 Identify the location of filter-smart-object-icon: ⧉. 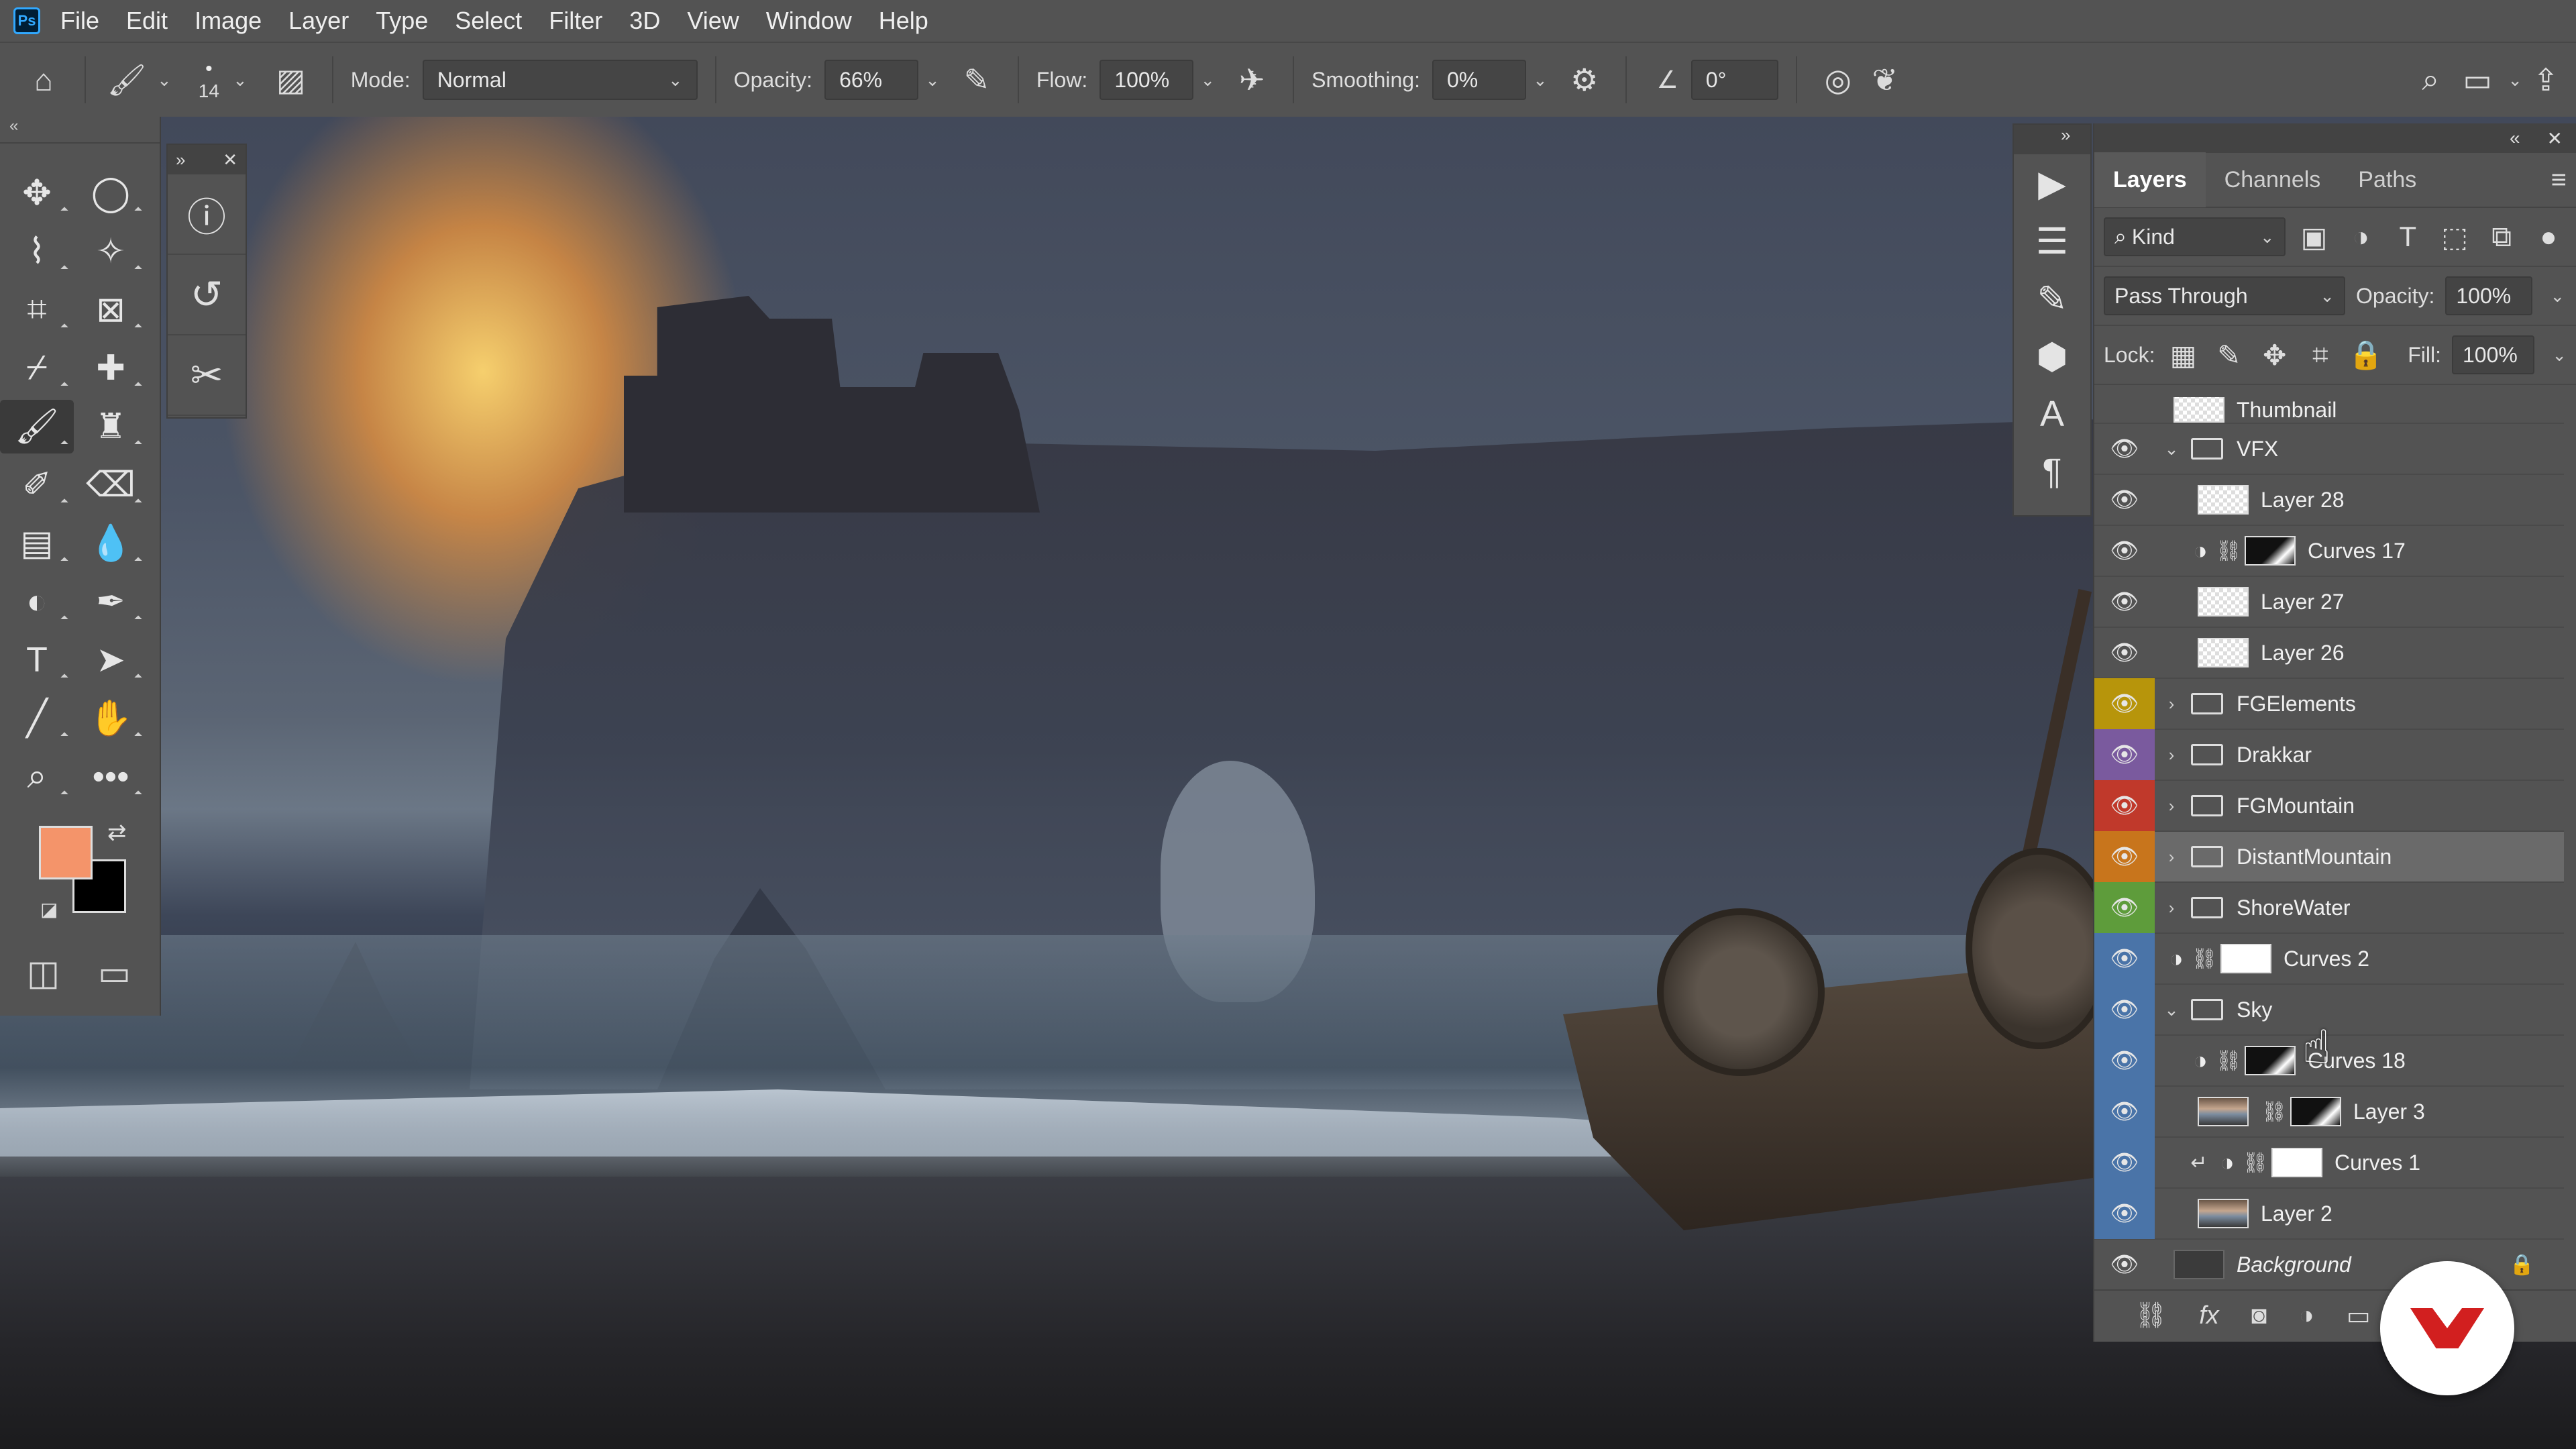
(2501, 237).